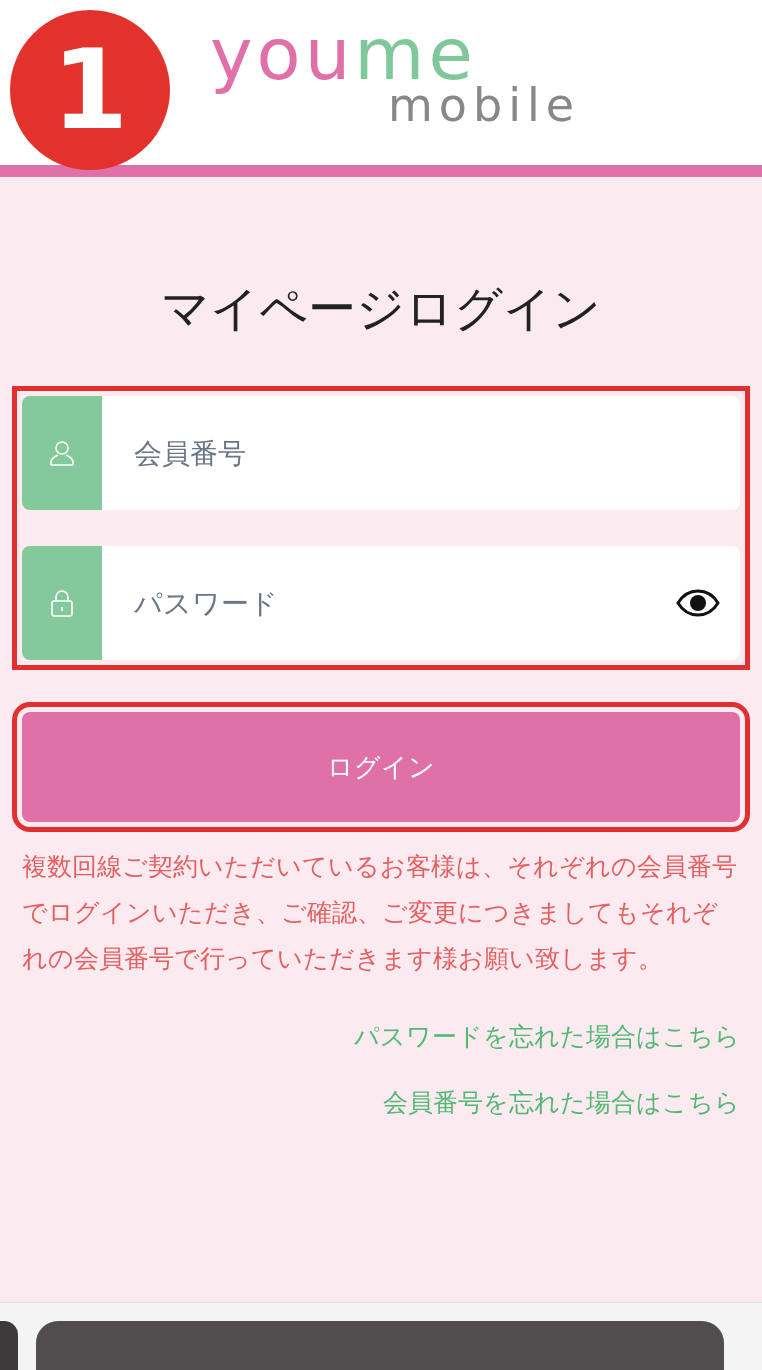 The width and height of the screenshot is (762, 1370). What do you see at coordinates (62, 453) in the screenshot?
I see `user-icon` at bounding box center [62, 453].